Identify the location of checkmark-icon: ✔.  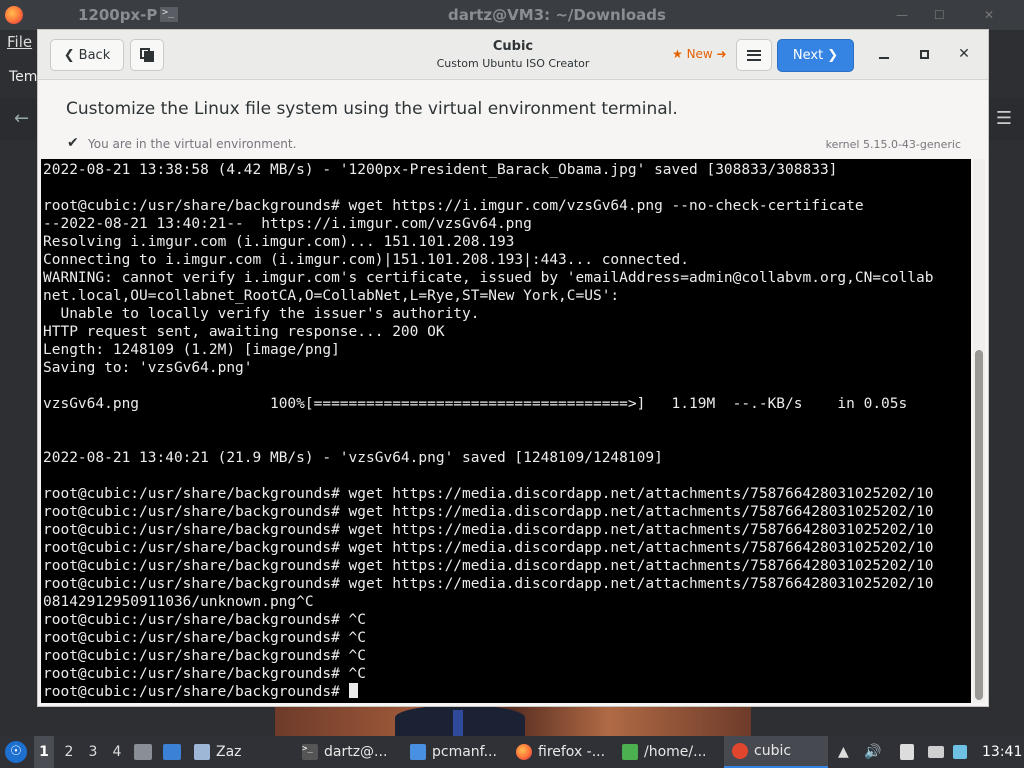
(73, 143).